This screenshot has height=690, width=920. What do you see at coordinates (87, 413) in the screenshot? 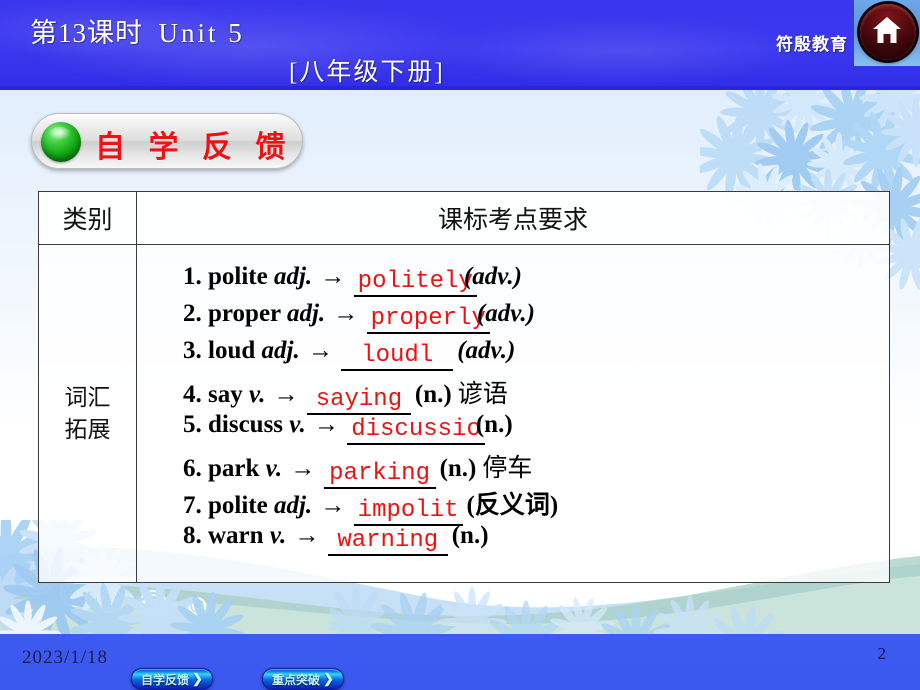
I see `table-cell-category: 词汇 拓展` at bounding box center [87, 413].